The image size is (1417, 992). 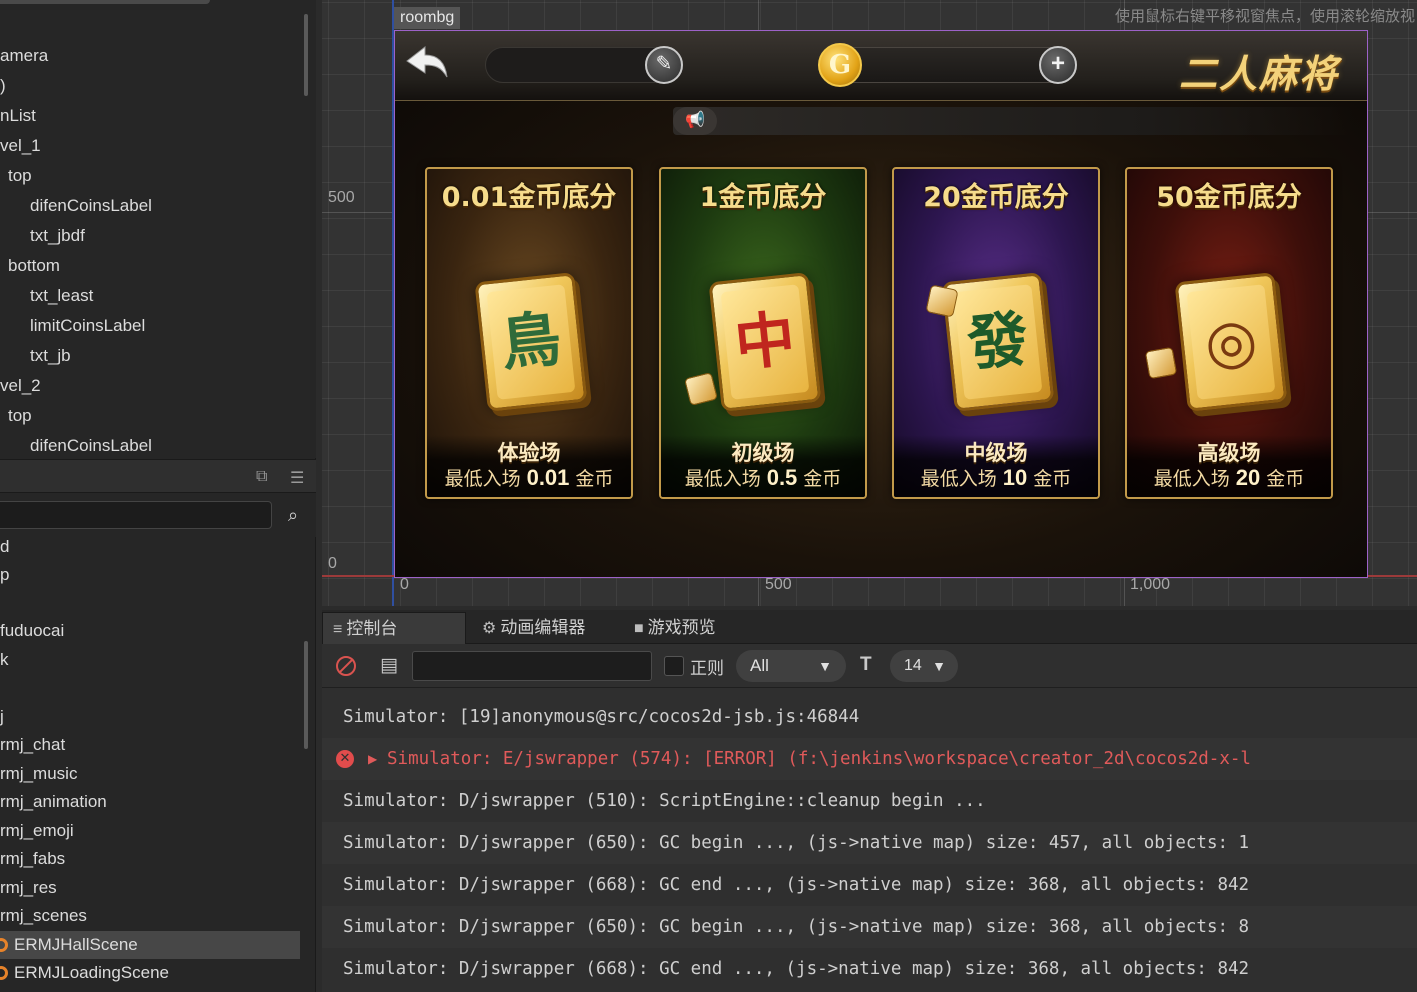 I want to click on asset-item: rmj_fabs, so click(x=150, y=859).